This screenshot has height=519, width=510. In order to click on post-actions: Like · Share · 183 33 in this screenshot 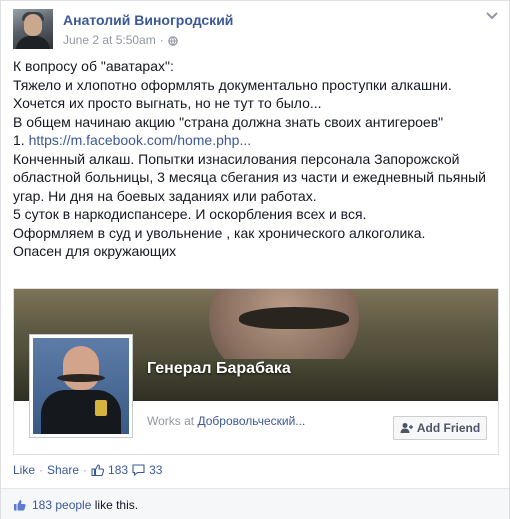, I will do `click(87, 470)`.